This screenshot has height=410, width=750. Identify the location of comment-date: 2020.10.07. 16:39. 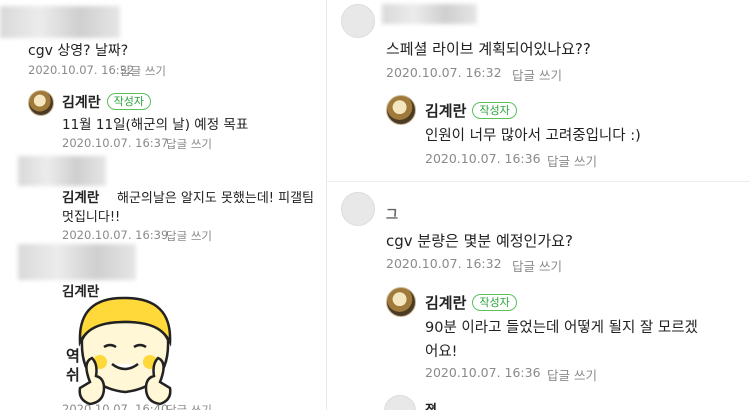
(115, 235).